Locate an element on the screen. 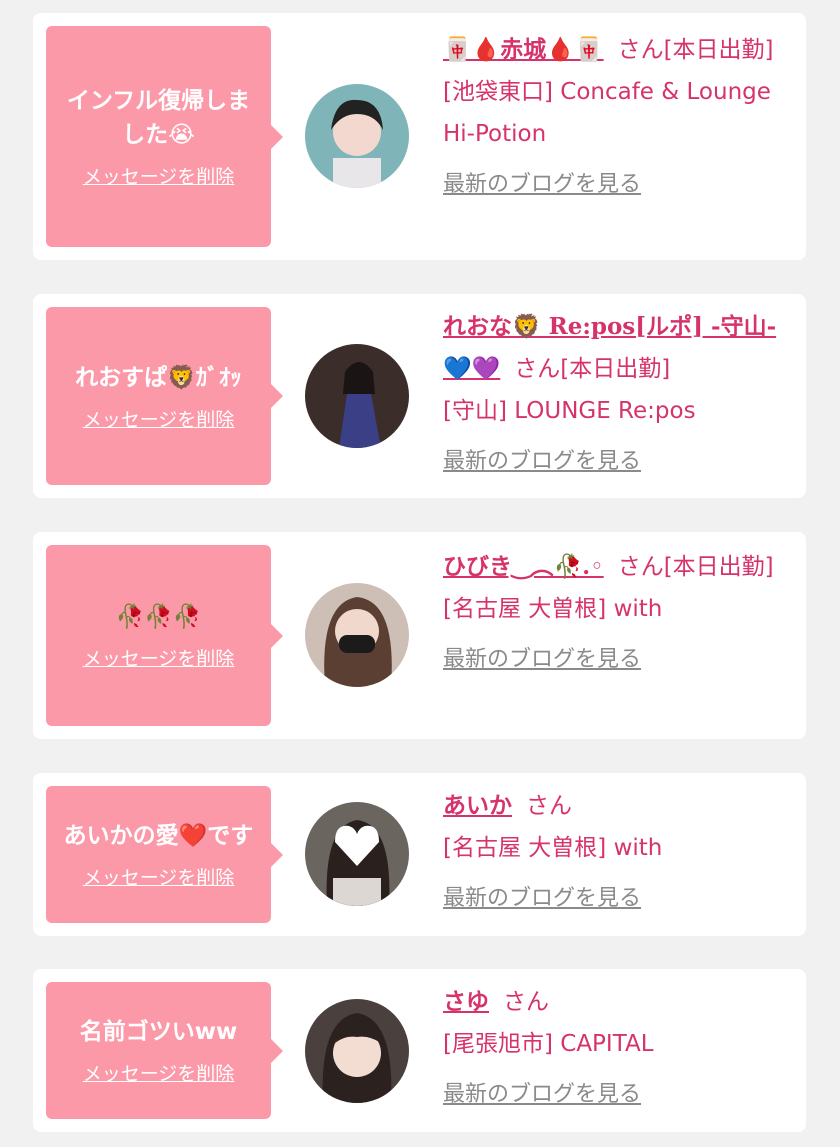 This screenshot has height=1147, width=840. message-text: れおすぱ🦁ｶﾞｵｯ is located at coordinates (158, 377).